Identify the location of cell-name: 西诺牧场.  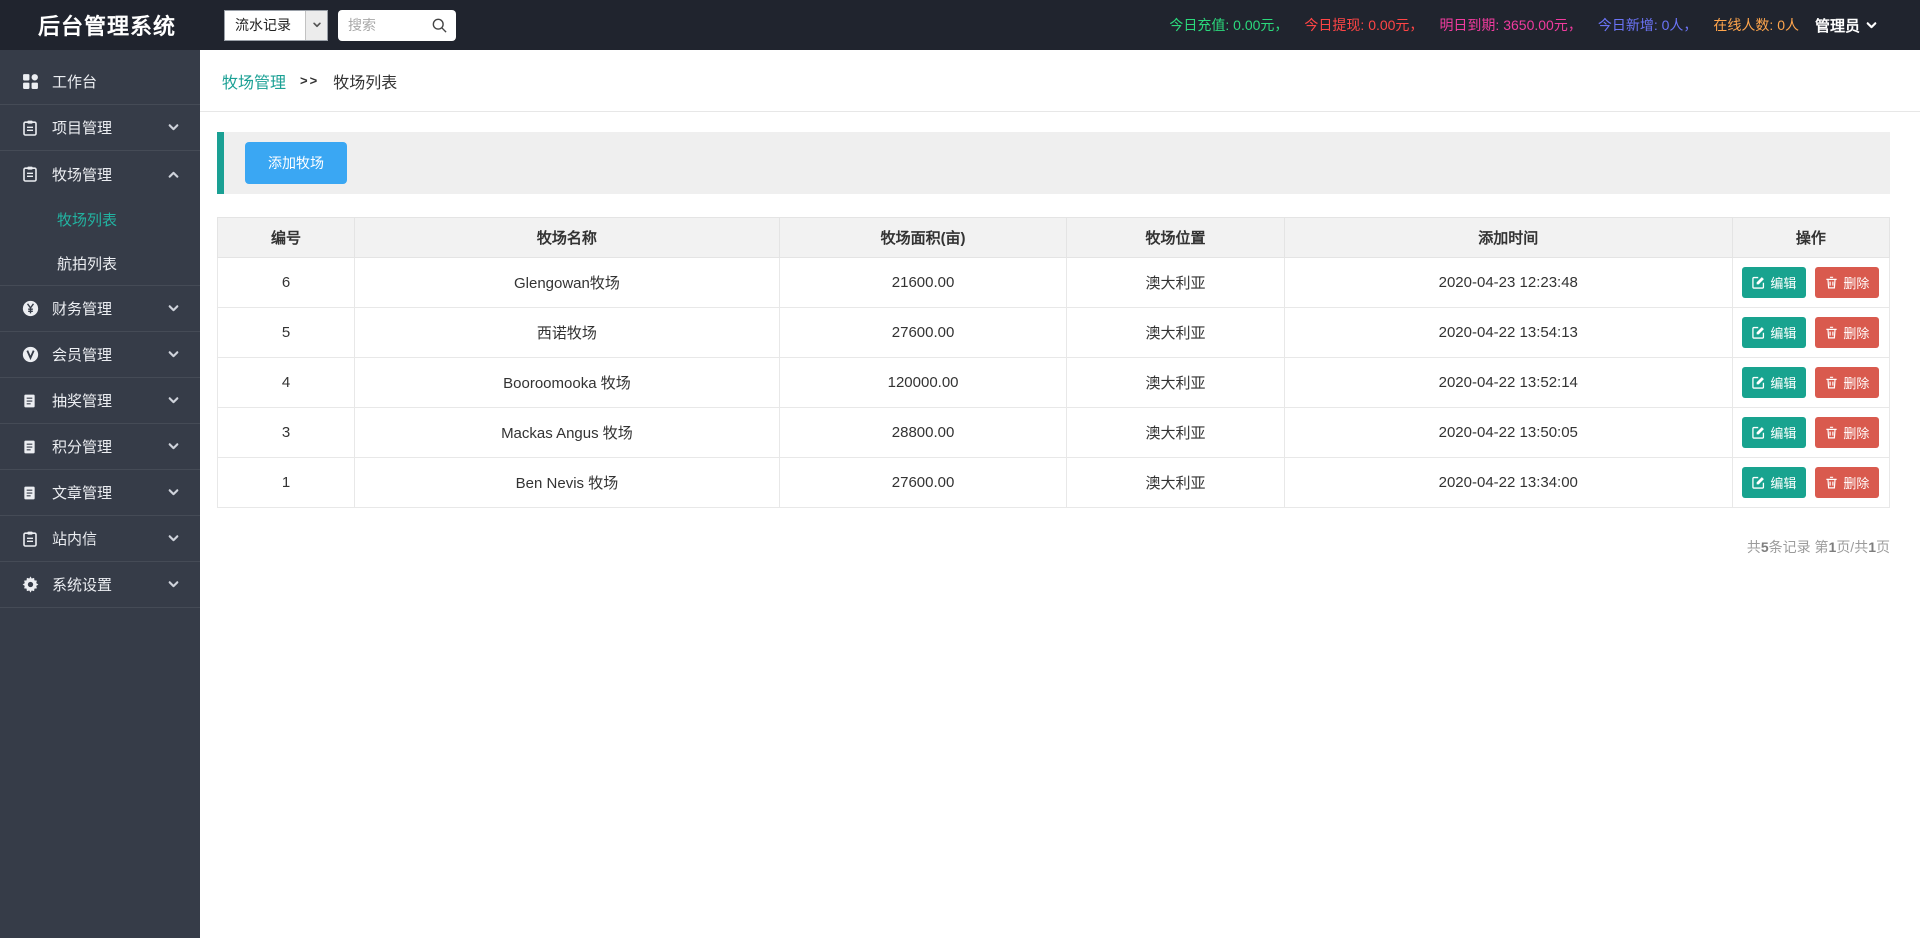
(567, 332).